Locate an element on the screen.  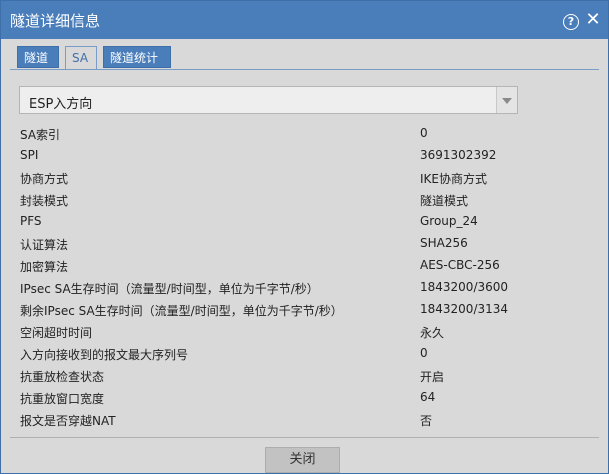
info-label: 抗重放窗口宽度 is located at coordinates (62, 399).